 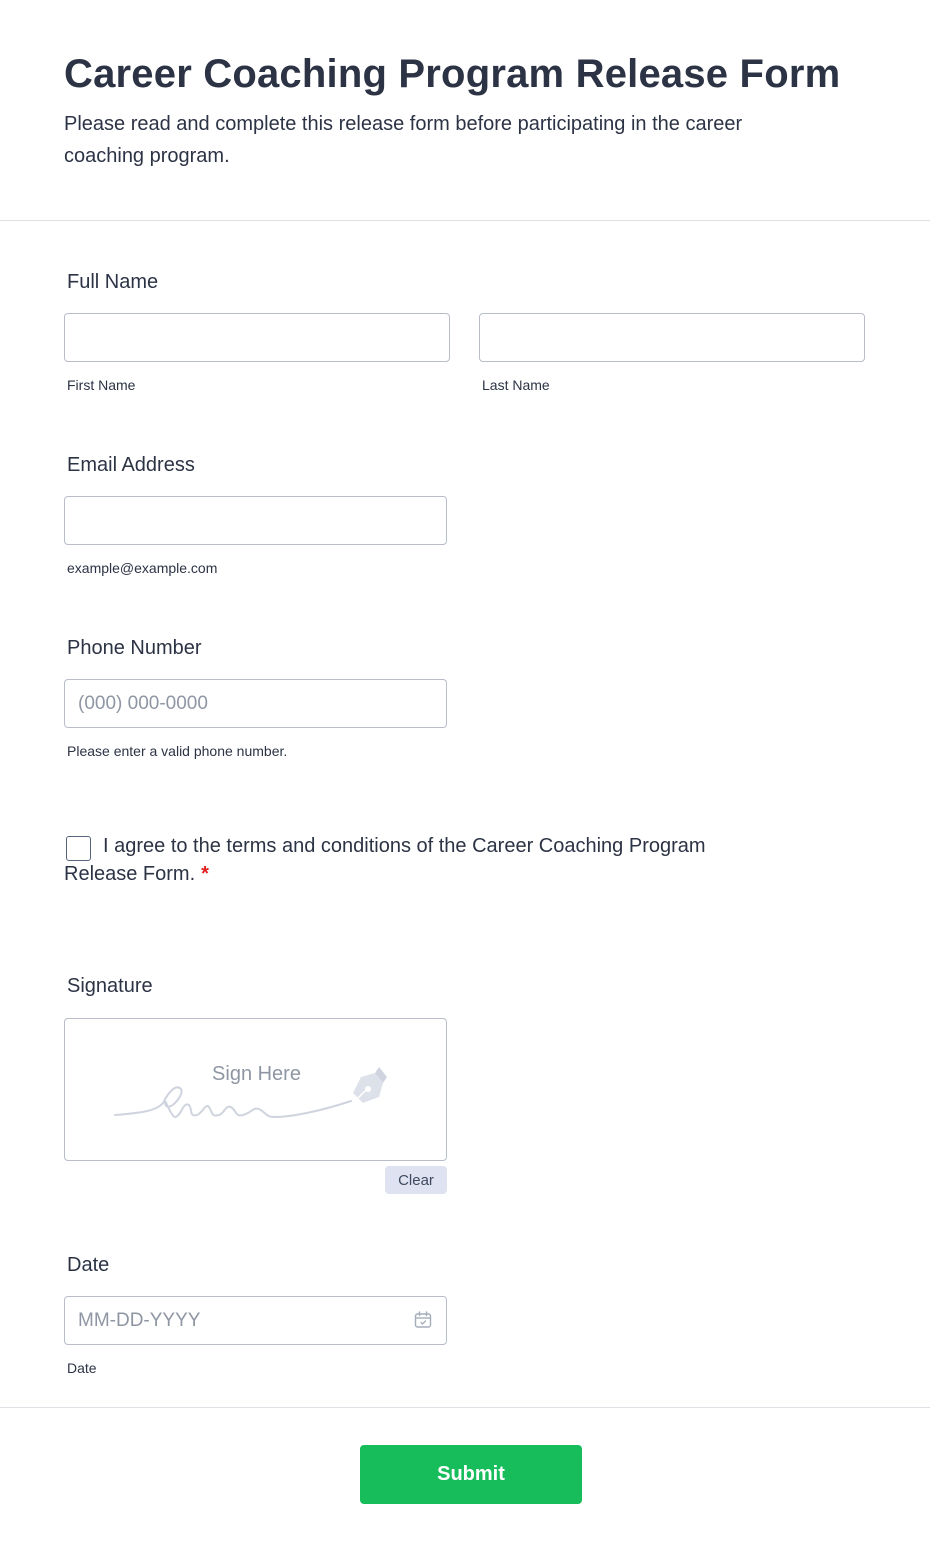 I want to click on form-title: Career Coaching Program Release Form, so click(x=452, y=74).